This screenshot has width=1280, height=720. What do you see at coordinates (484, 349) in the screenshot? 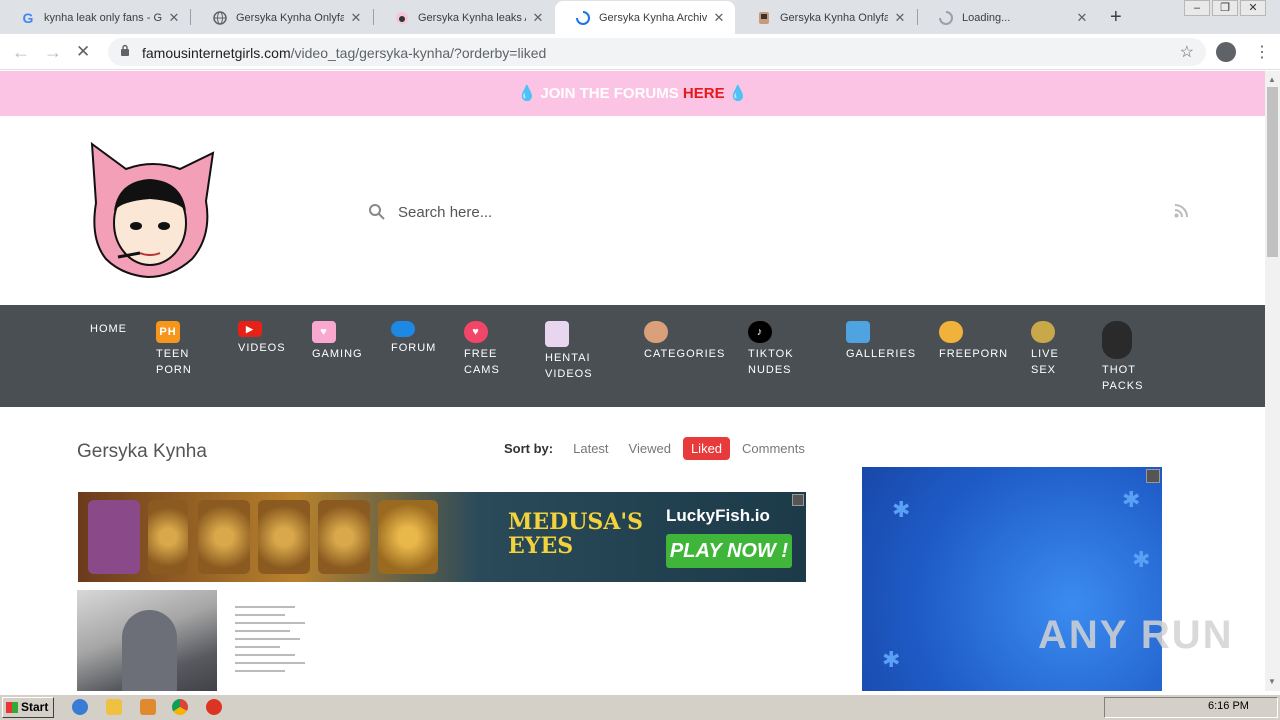
I see `nav-free-cams: ♥ FREE CAMS` at bounding box center [484, 349].